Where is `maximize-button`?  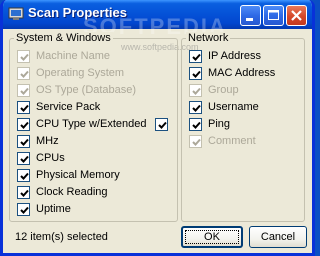
maximize-button is located at coordinates (273, 15).